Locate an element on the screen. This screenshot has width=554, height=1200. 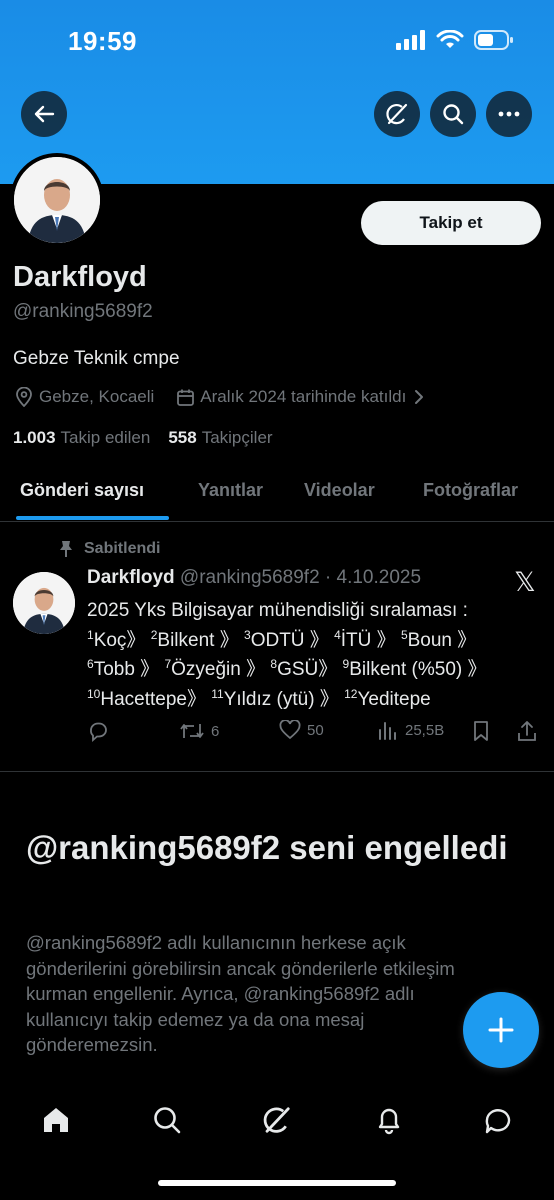
tweet-author-name: Darkfloyd is located at coordinates (131, 577).